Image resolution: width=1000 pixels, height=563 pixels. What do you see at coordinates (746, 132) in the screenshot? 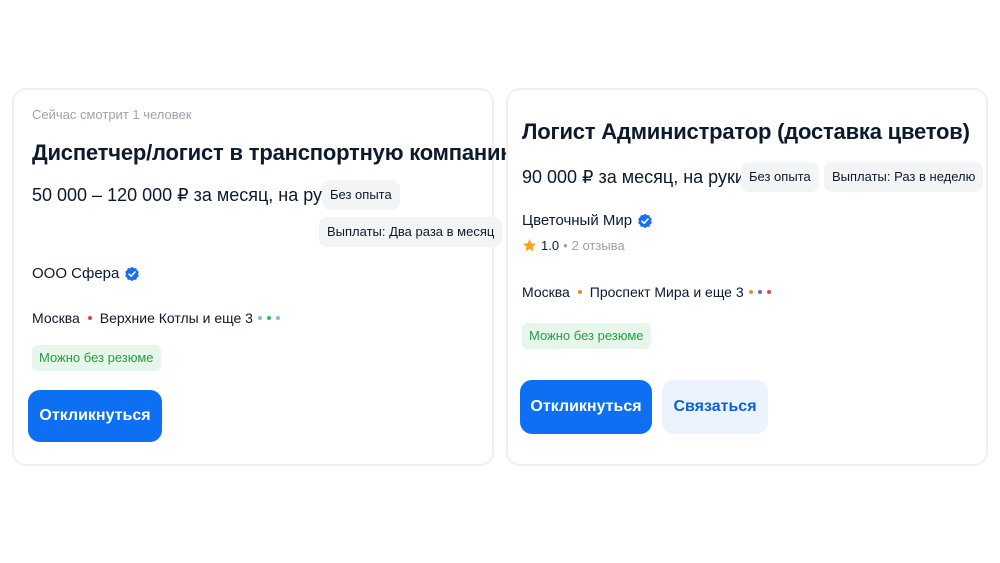
I see `vacancy-title: Логист Администратор (доставка цветов)` at bounding box center [746, 132].